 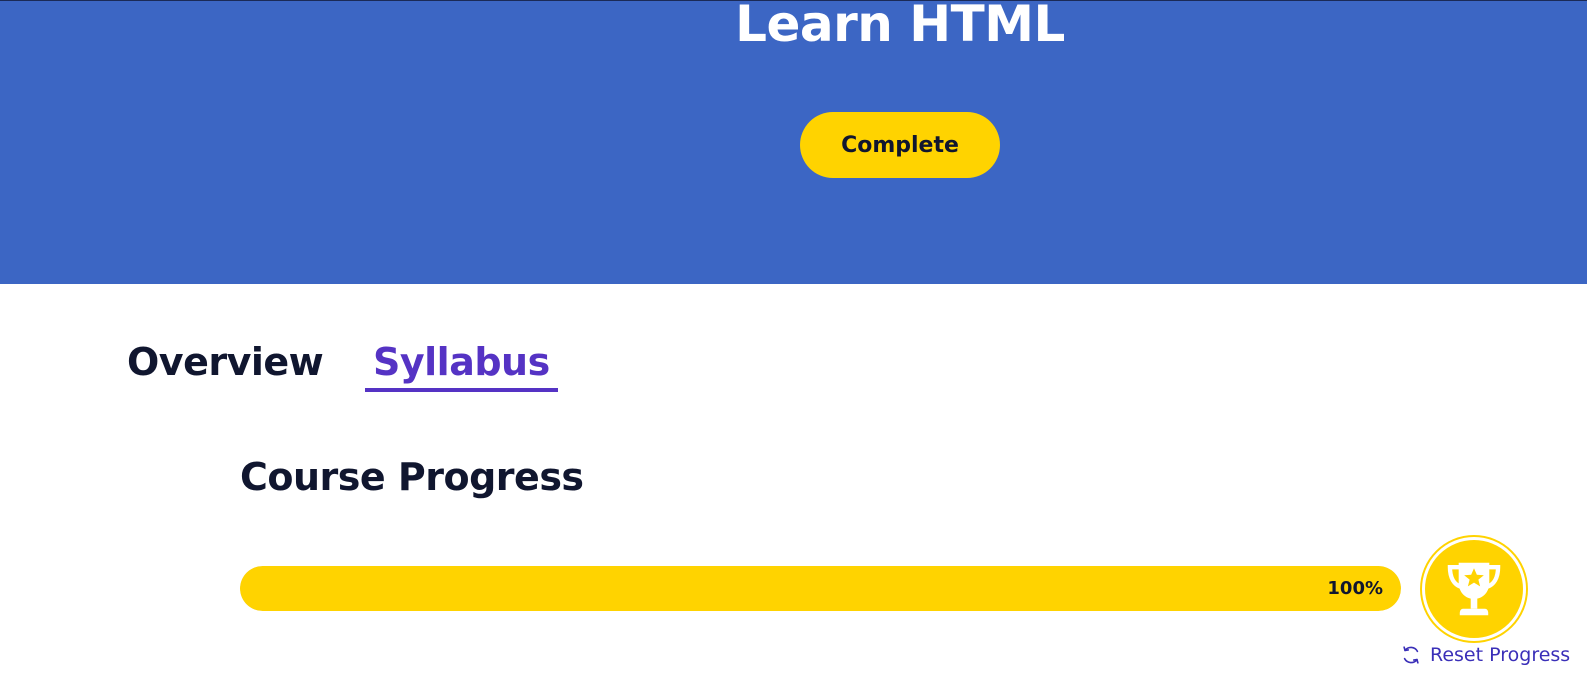 What do you see at coordinates (412, 477) in the screenshot?
I see `course-progress-heading: Course Progress` at bounding box center [412, 477].